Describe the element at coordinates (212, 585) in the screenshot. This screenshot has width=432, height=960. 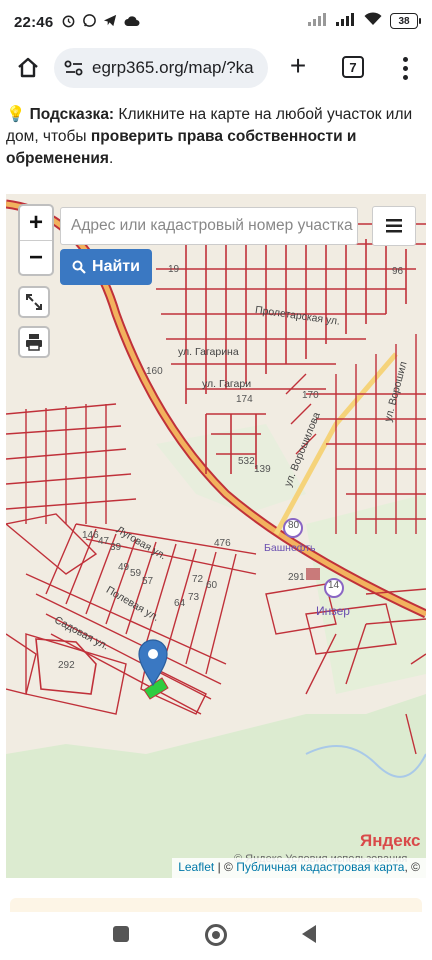
I see `plot-number: 60` at that location.